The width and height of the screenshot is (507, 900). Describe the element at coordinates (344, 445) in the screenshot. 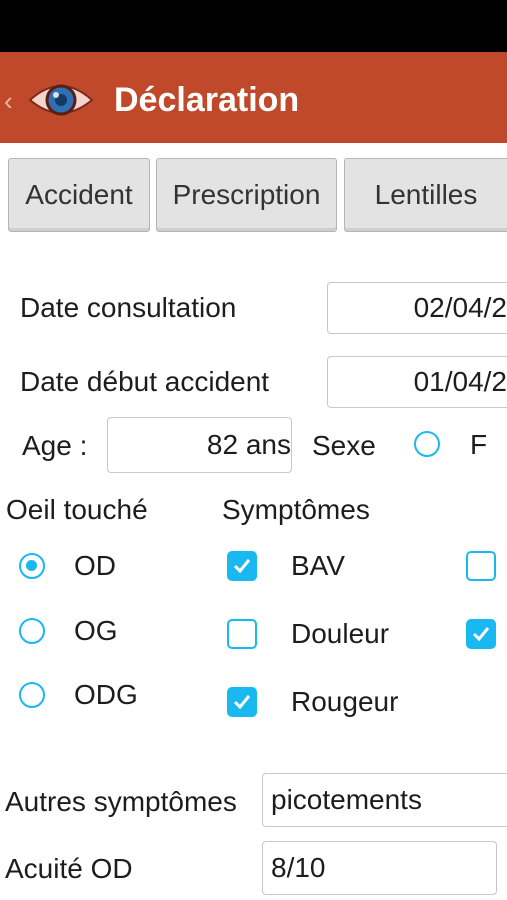

I see `sexe-label: Sexe` at that location.